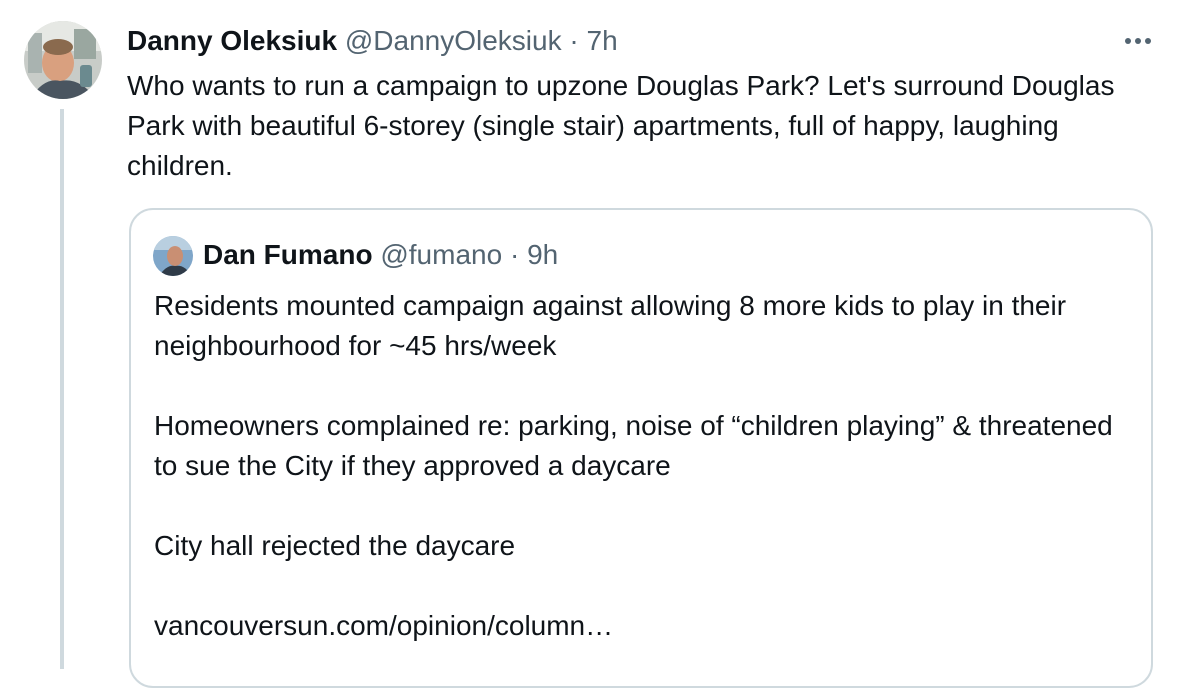  I want to click on author-avatar, so click(63, 60).